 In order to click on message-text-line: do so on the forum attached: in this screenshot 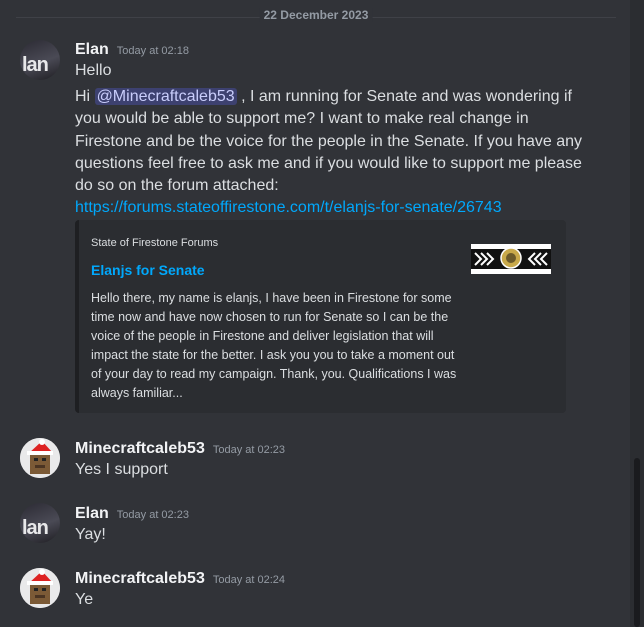, I will do `click(177, 185)`.